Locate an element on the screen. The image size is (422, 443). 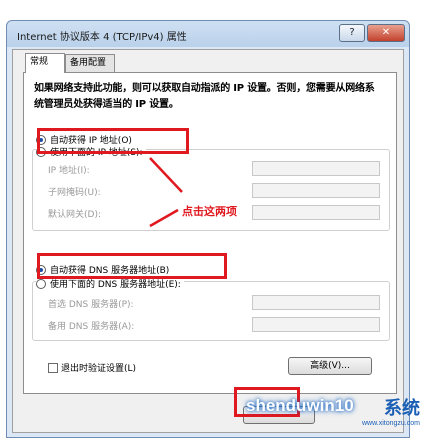
arrow-to-auto-ip is located at coordinates (166, 175).